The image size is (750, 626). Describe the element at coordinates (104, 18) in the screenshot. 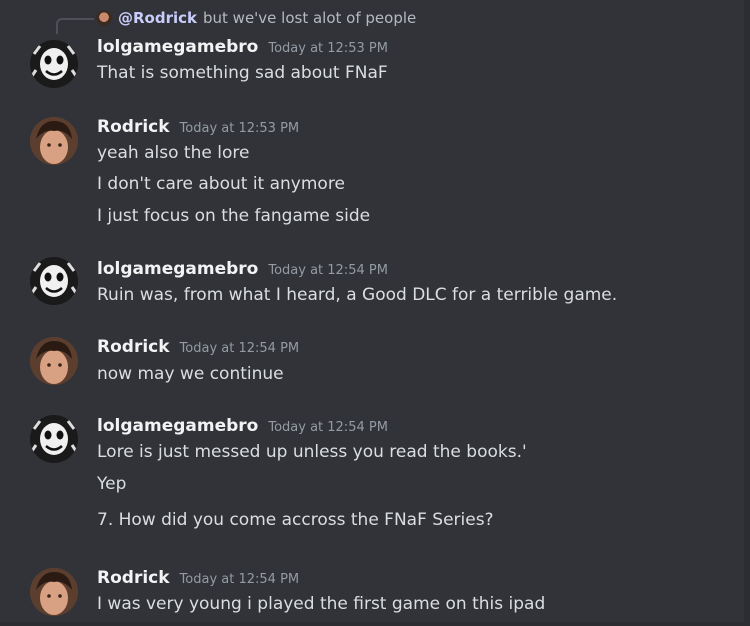

I see `reply-avatar-icon` at that location.